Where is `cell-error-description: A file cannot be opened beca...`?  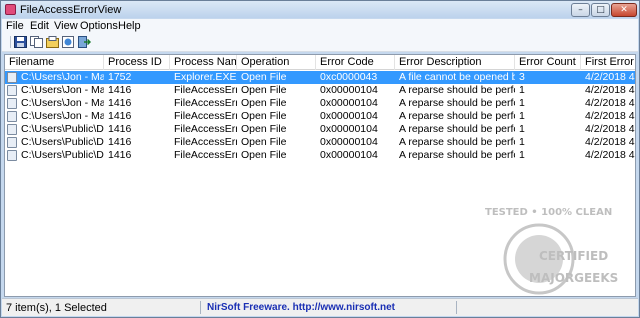
cell-error-description: A file cannot be opened beca... is located at coordinates (457, 77).